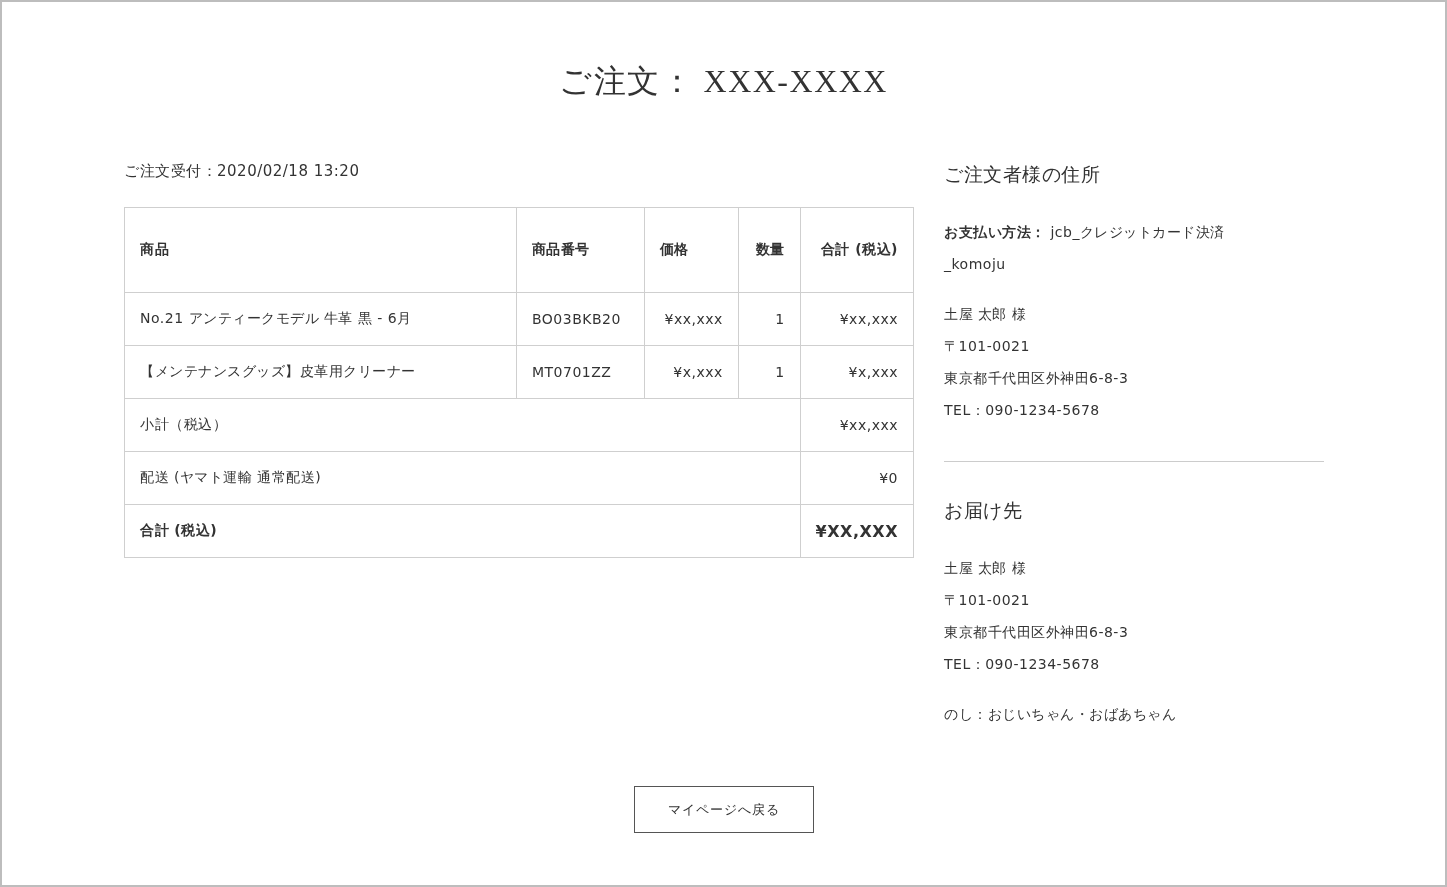 The height and width of the screenshot is (887, 1447). Describe the element at coordinates (580, 319) in the screenshot. I see `table-cell: BO03BKB20` at that location.